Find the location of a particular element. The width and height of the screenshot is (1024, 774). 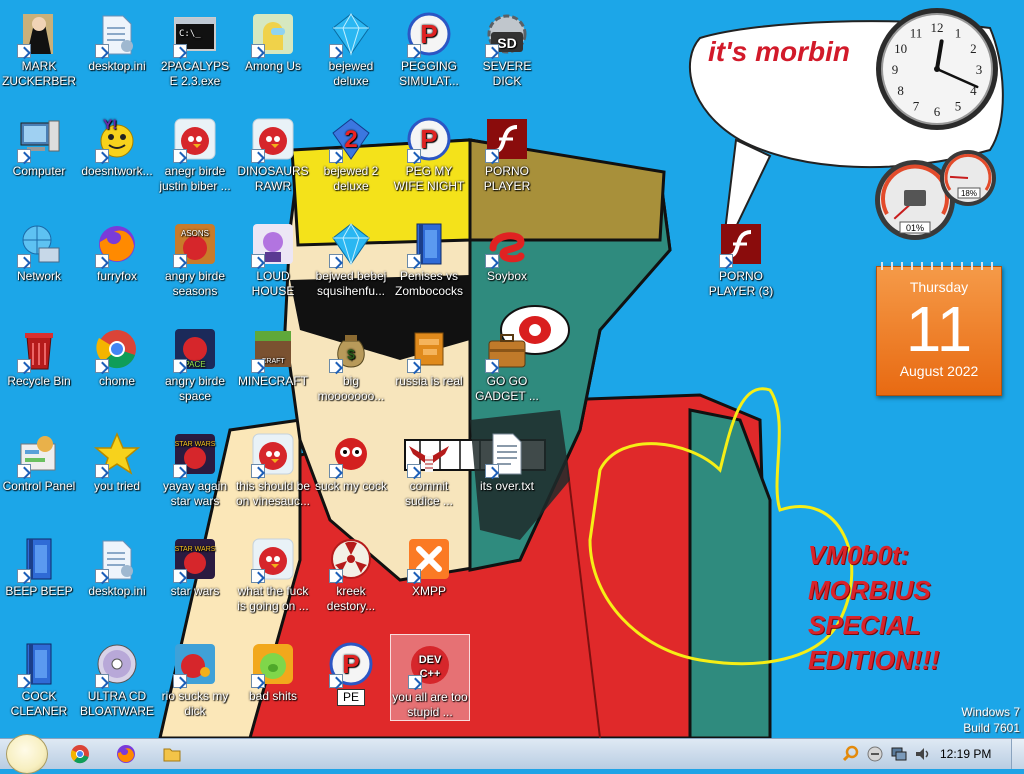

desktop-icon: MARK ZUCKERBERG is located at coordinates (39, 46).